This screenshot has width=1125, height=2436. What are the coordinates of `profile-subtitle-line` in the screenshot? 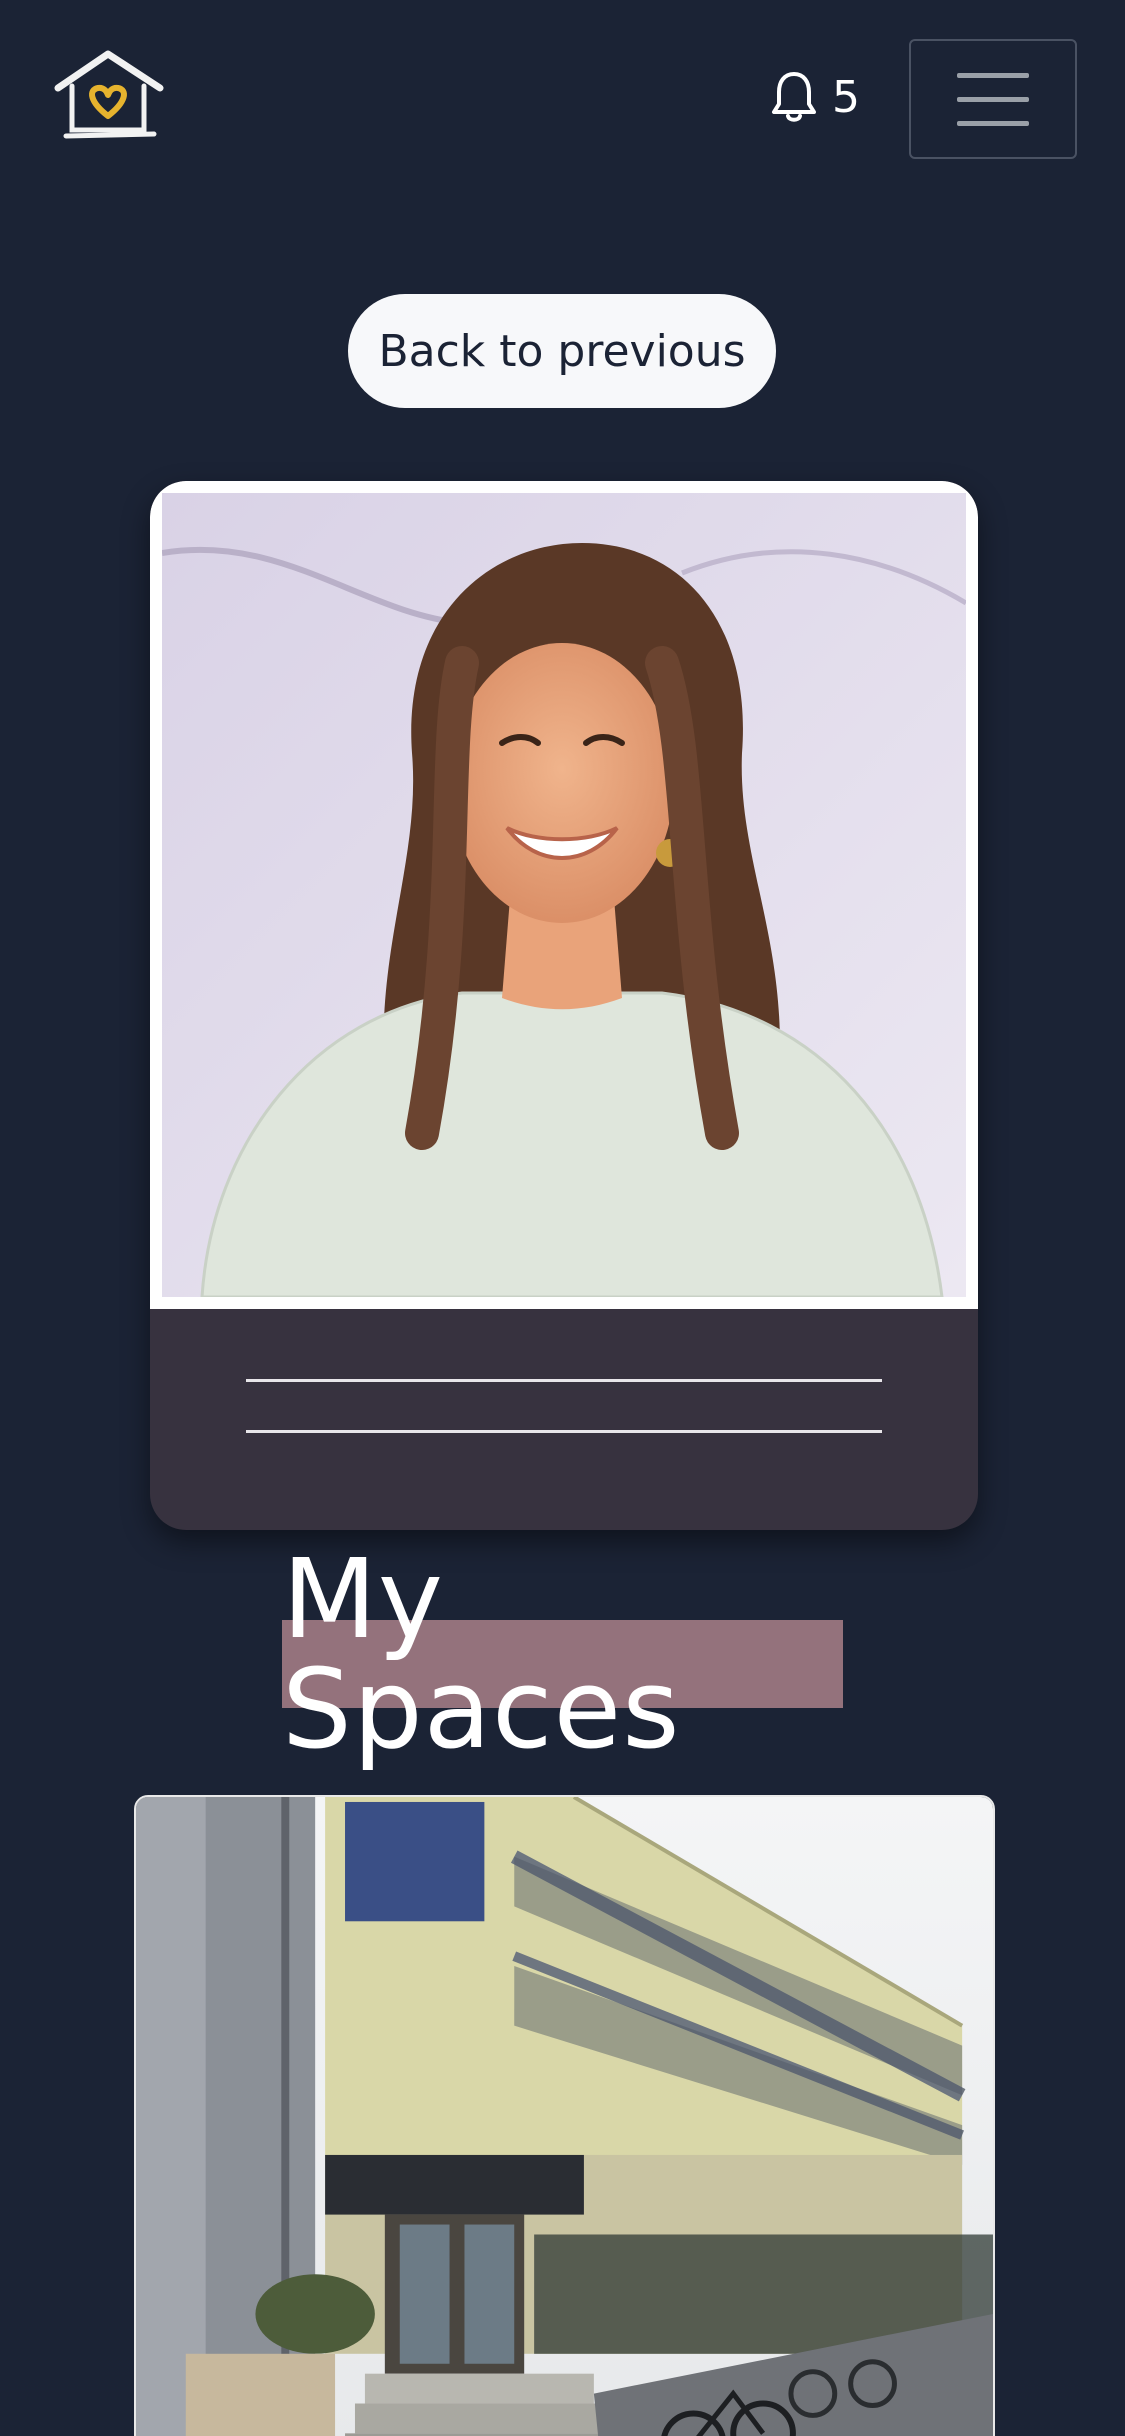 It's located at (564, 1431).